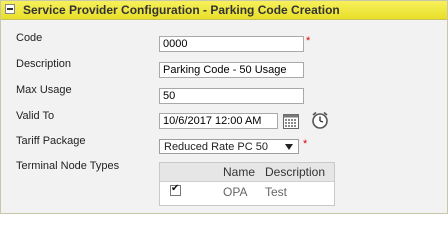 This screenshot has width=448, height=240. Describe the element at coordinates (231, 96) in the screenshot. I see `max-usage-input: 50` at that location.